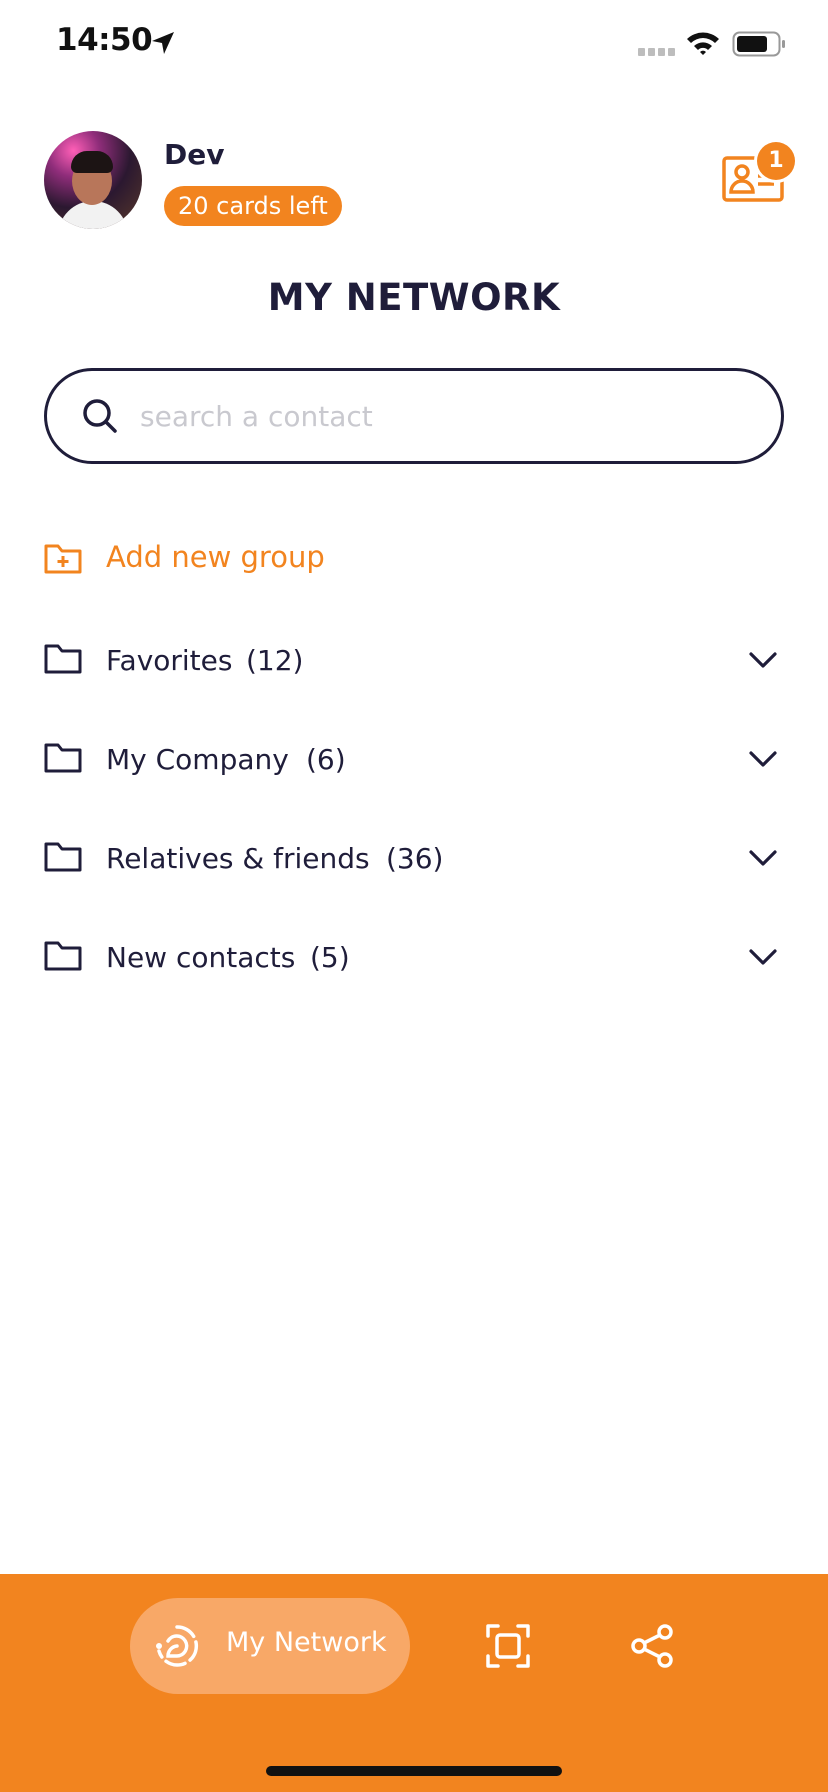 This screenshot has height=1792, width=828. What do you see at coordinates (652, 1646) in the screenshot?
I see `share-icon` at bounding box center [652, 1646].